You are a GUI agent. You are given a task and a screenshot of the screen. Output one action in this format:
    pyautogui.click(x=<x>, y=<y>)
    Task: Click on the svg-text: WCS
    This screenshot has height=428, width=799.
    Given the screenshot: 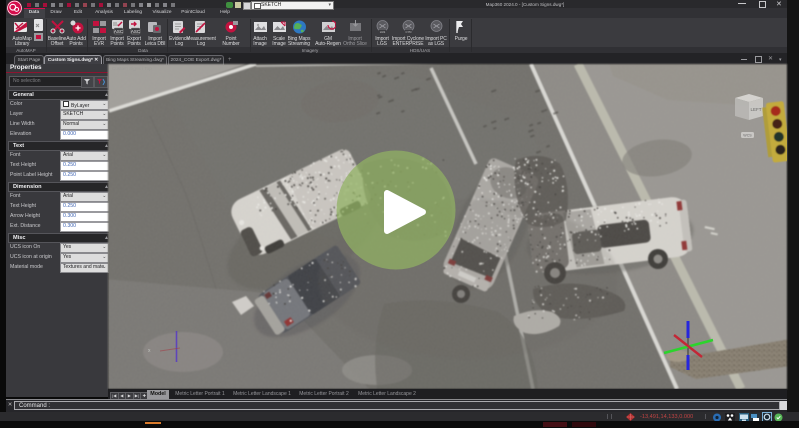 What is the action you would take?
    pyautogui.click(x=747, y=136)
    